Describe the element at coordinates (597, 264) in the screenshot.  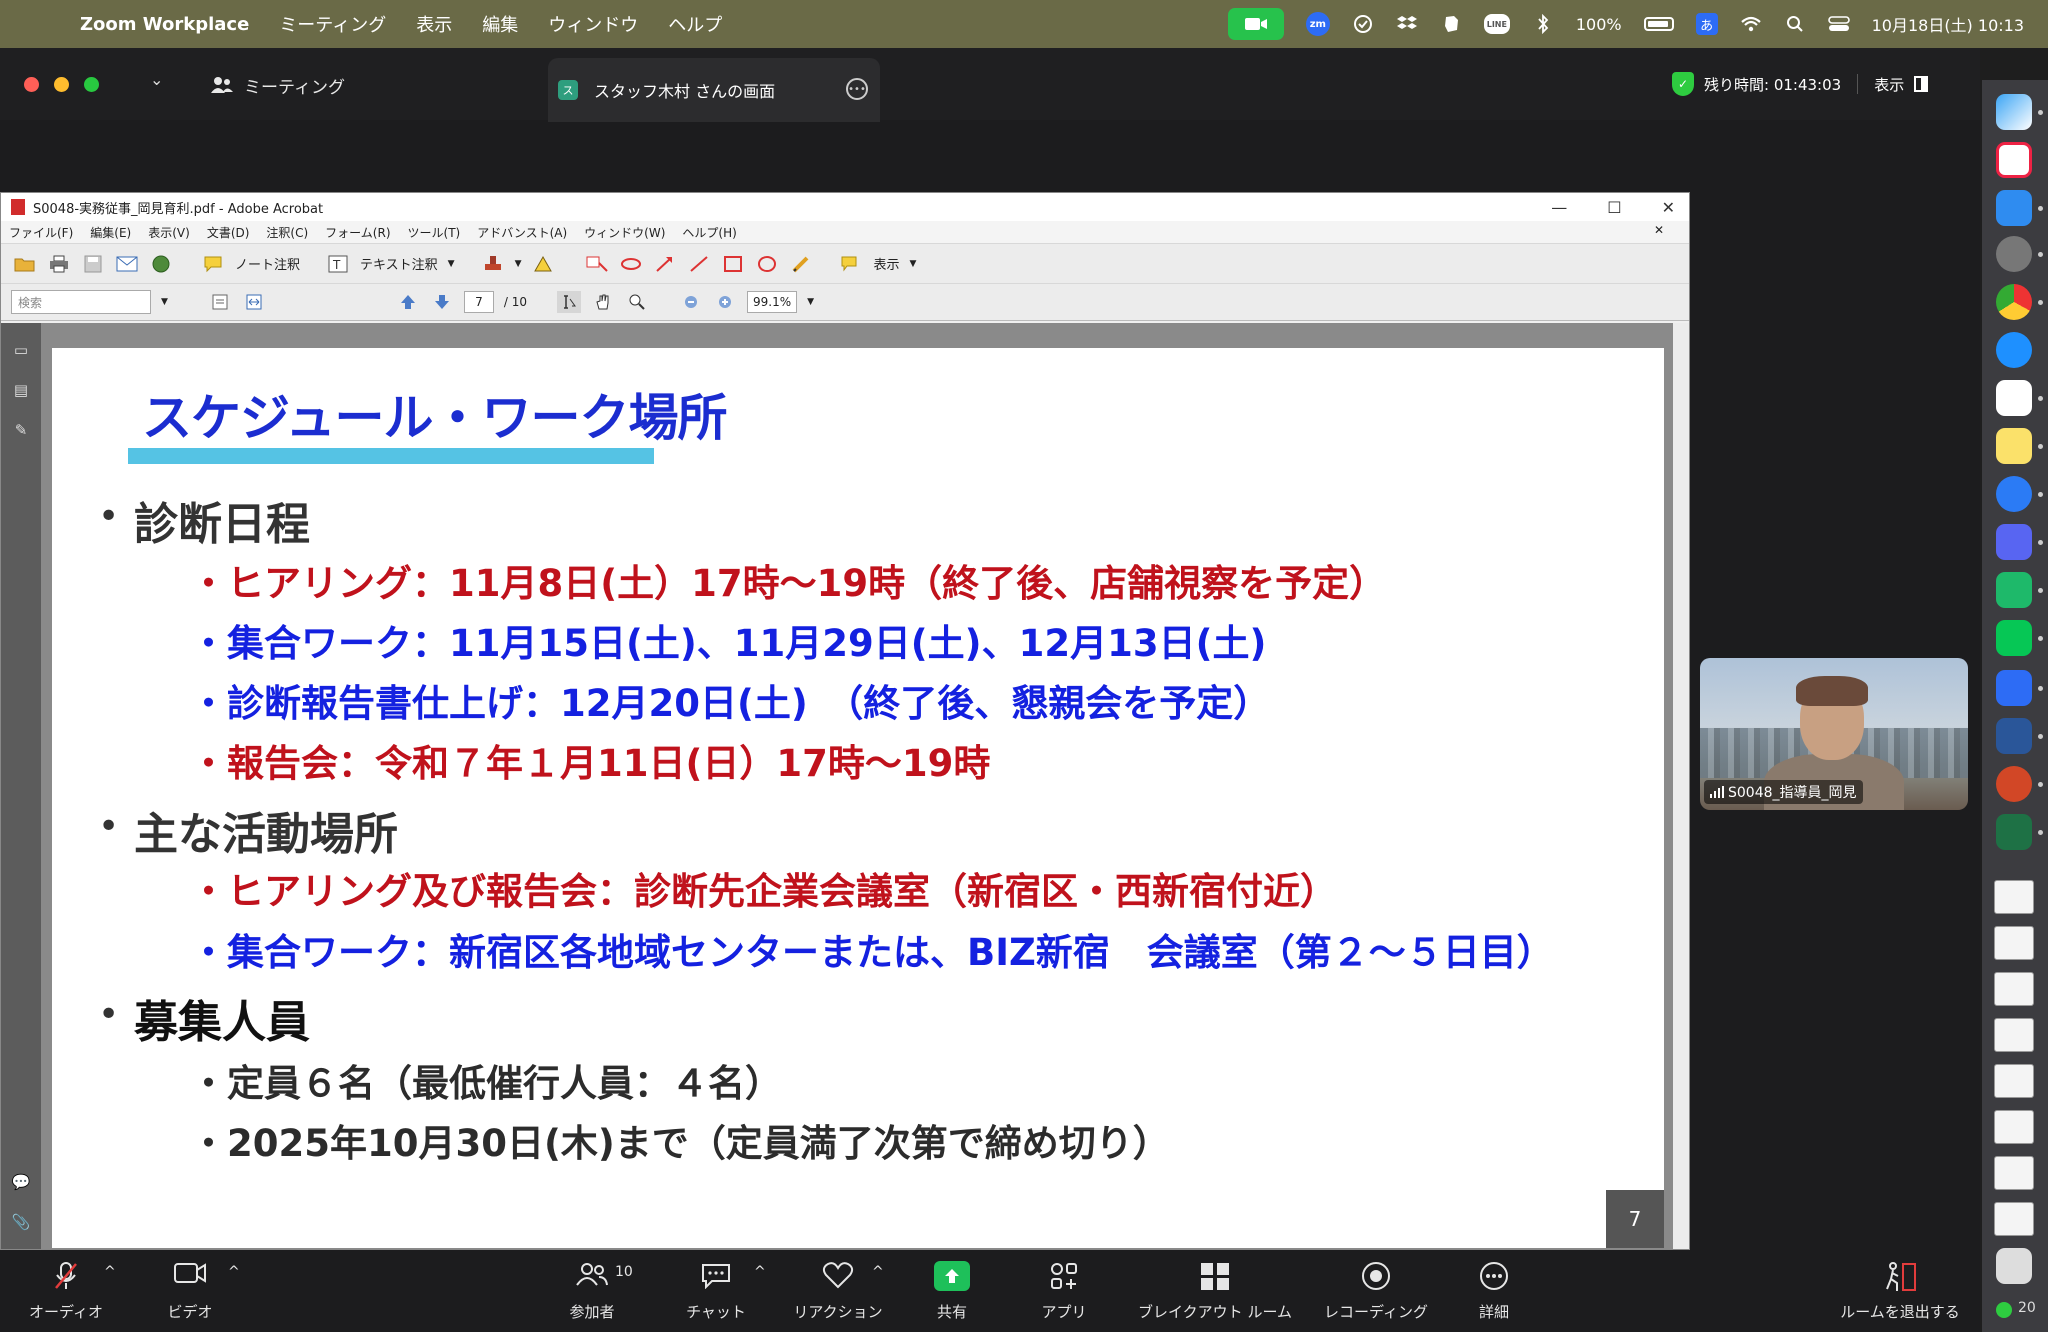
I see `callout-icon` at that location.